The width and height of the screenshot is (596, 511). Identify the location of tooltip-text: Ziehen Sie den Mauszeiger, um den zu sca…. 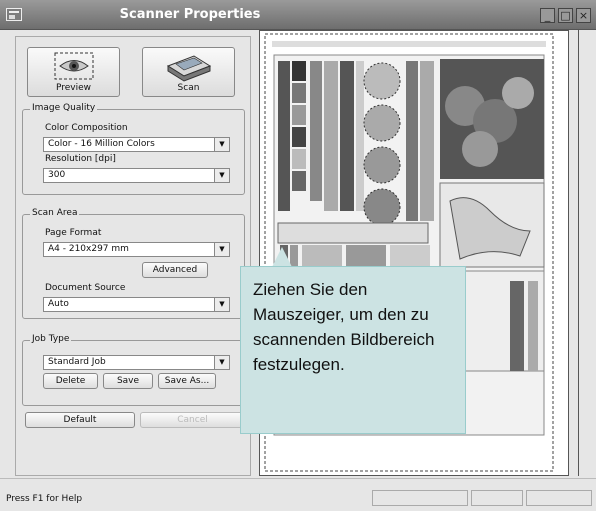
(344, 327).